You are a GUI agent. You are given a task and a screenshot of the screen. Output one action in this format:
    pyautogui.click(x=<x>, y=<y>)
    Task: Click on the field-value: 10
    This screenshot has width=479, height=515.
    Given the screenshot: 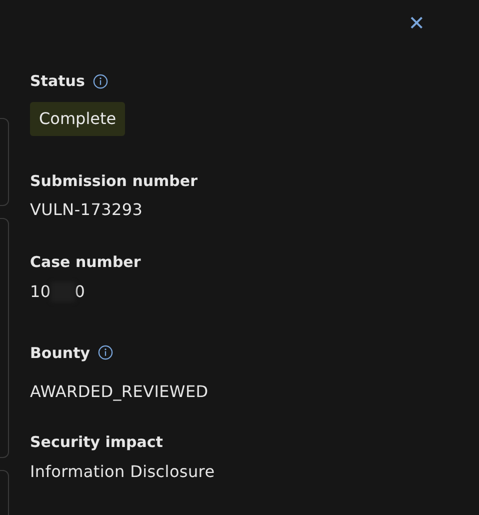 What is the action you would take?
    pyautogui.click(x=40, y=291)
    